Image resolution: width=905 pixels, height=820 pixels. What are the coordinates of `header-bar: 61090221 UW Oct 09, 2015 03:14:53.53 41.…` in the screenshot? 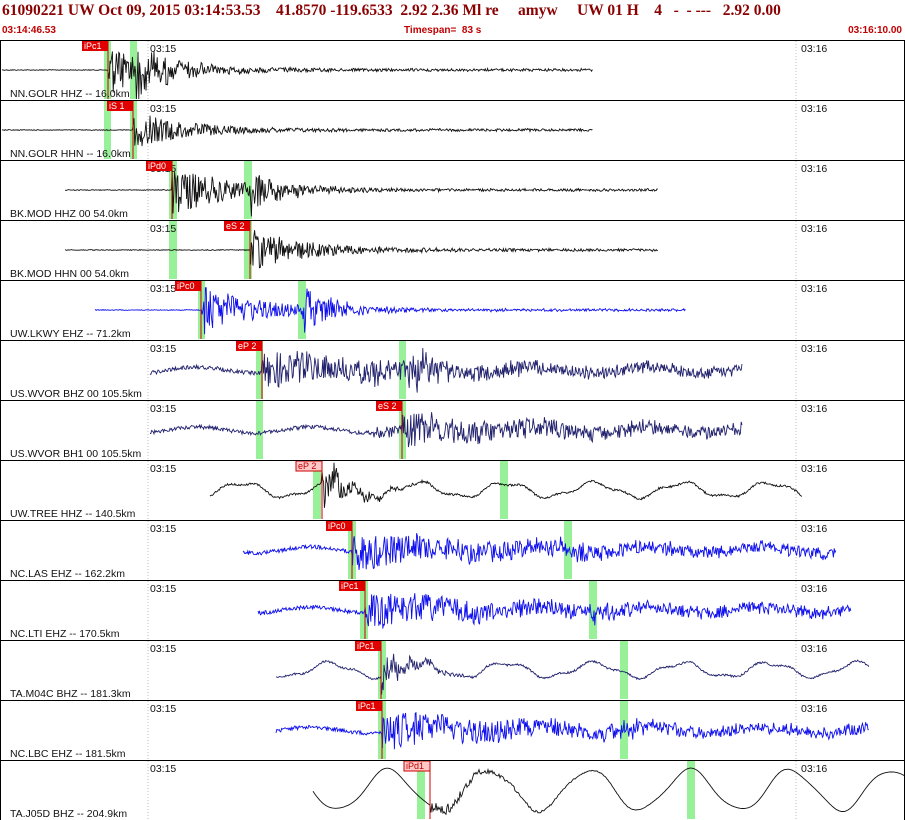 It's located at (452, 20).